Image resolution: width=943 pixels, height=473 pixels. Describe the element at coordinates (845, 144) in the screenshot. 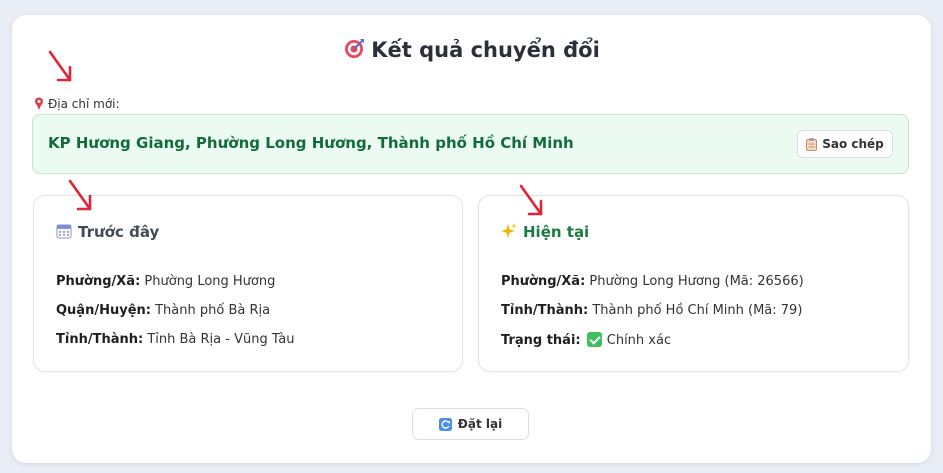

I see `copy-button: Sao chép` at that location.